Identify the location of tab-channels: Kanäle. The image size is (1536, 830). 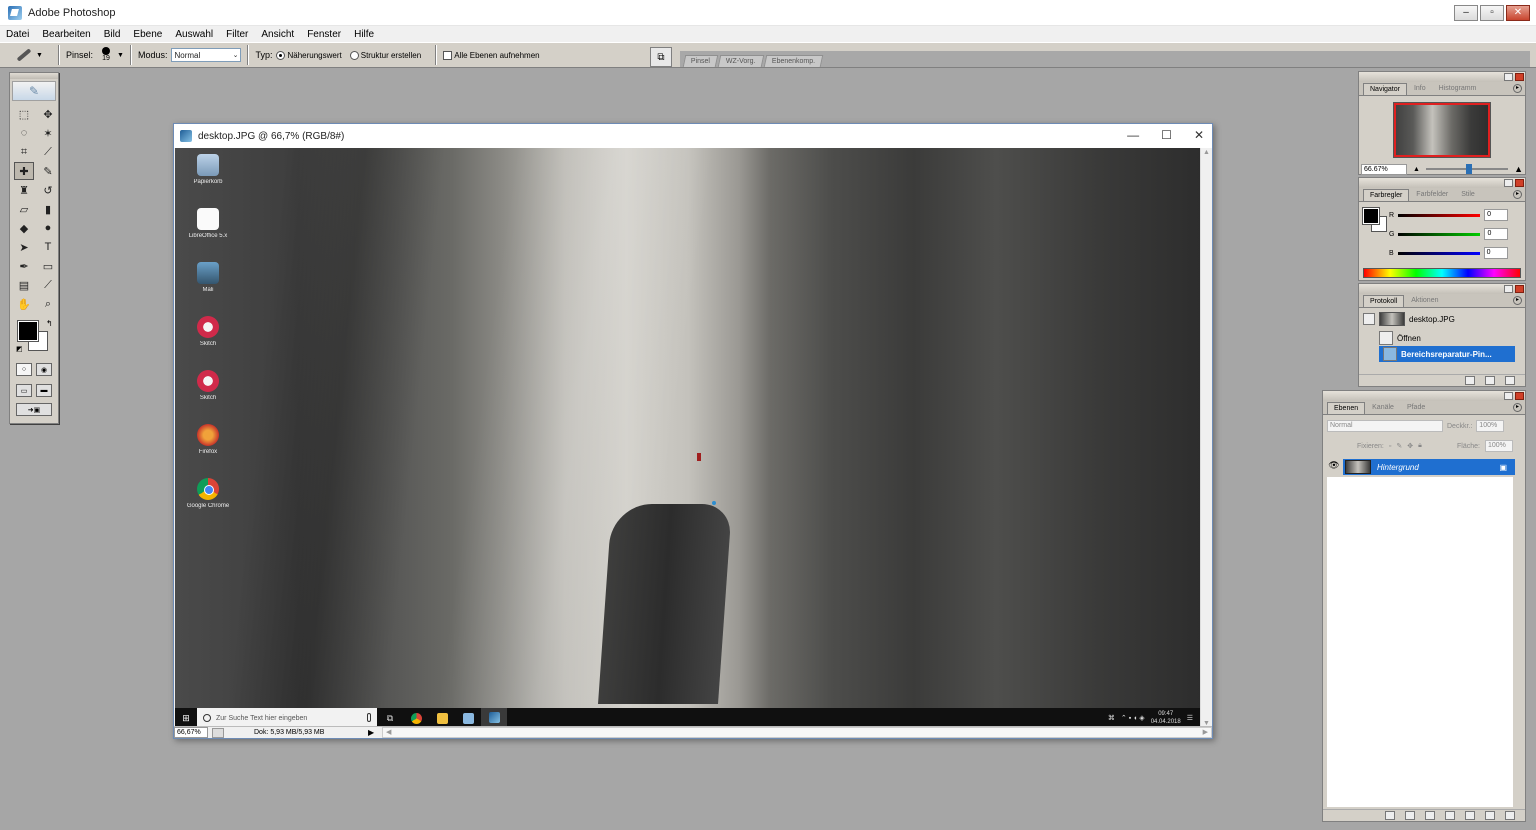
(1383, 408).